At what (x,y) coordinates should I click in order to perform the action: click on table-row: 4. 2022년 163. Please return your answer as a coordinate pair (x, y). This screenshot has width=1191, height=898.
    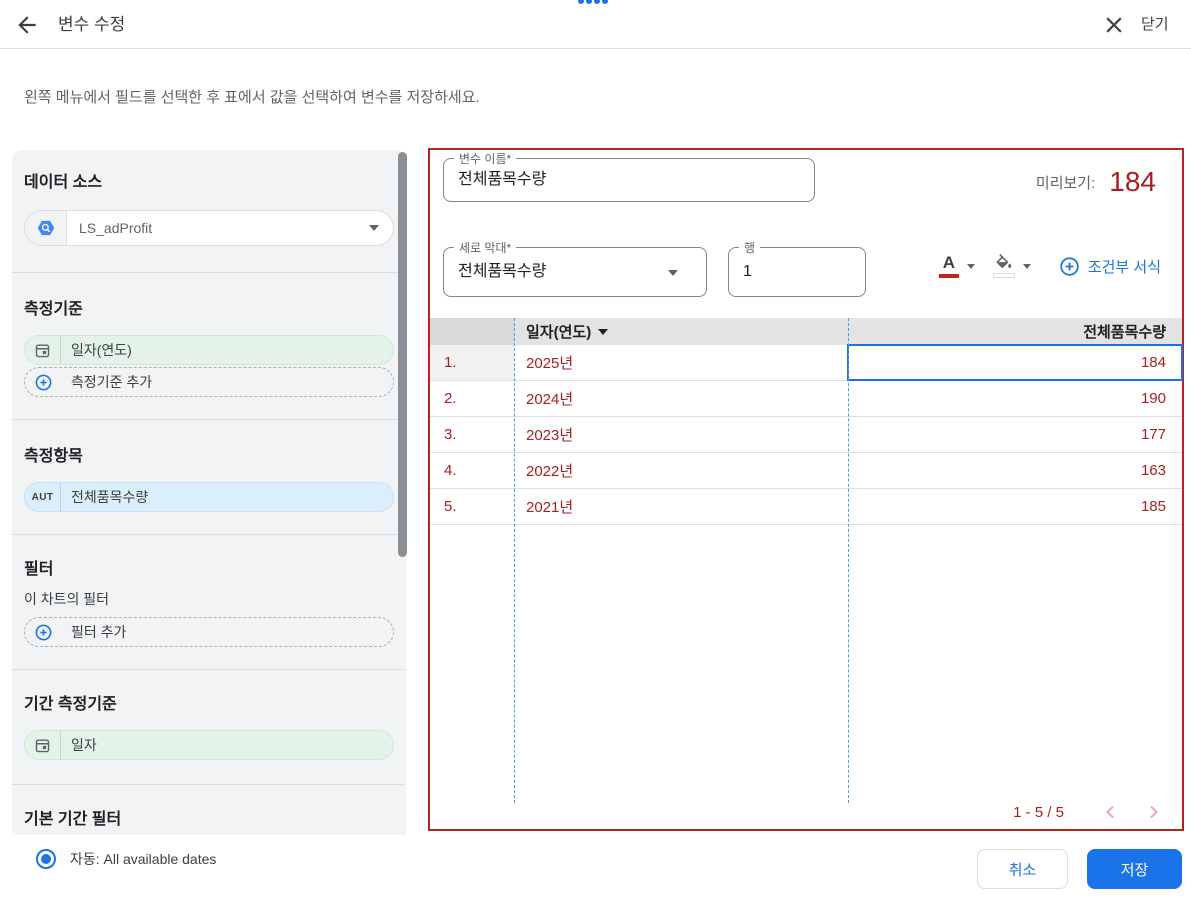
    Looking at the image, I should click on (806, 471).